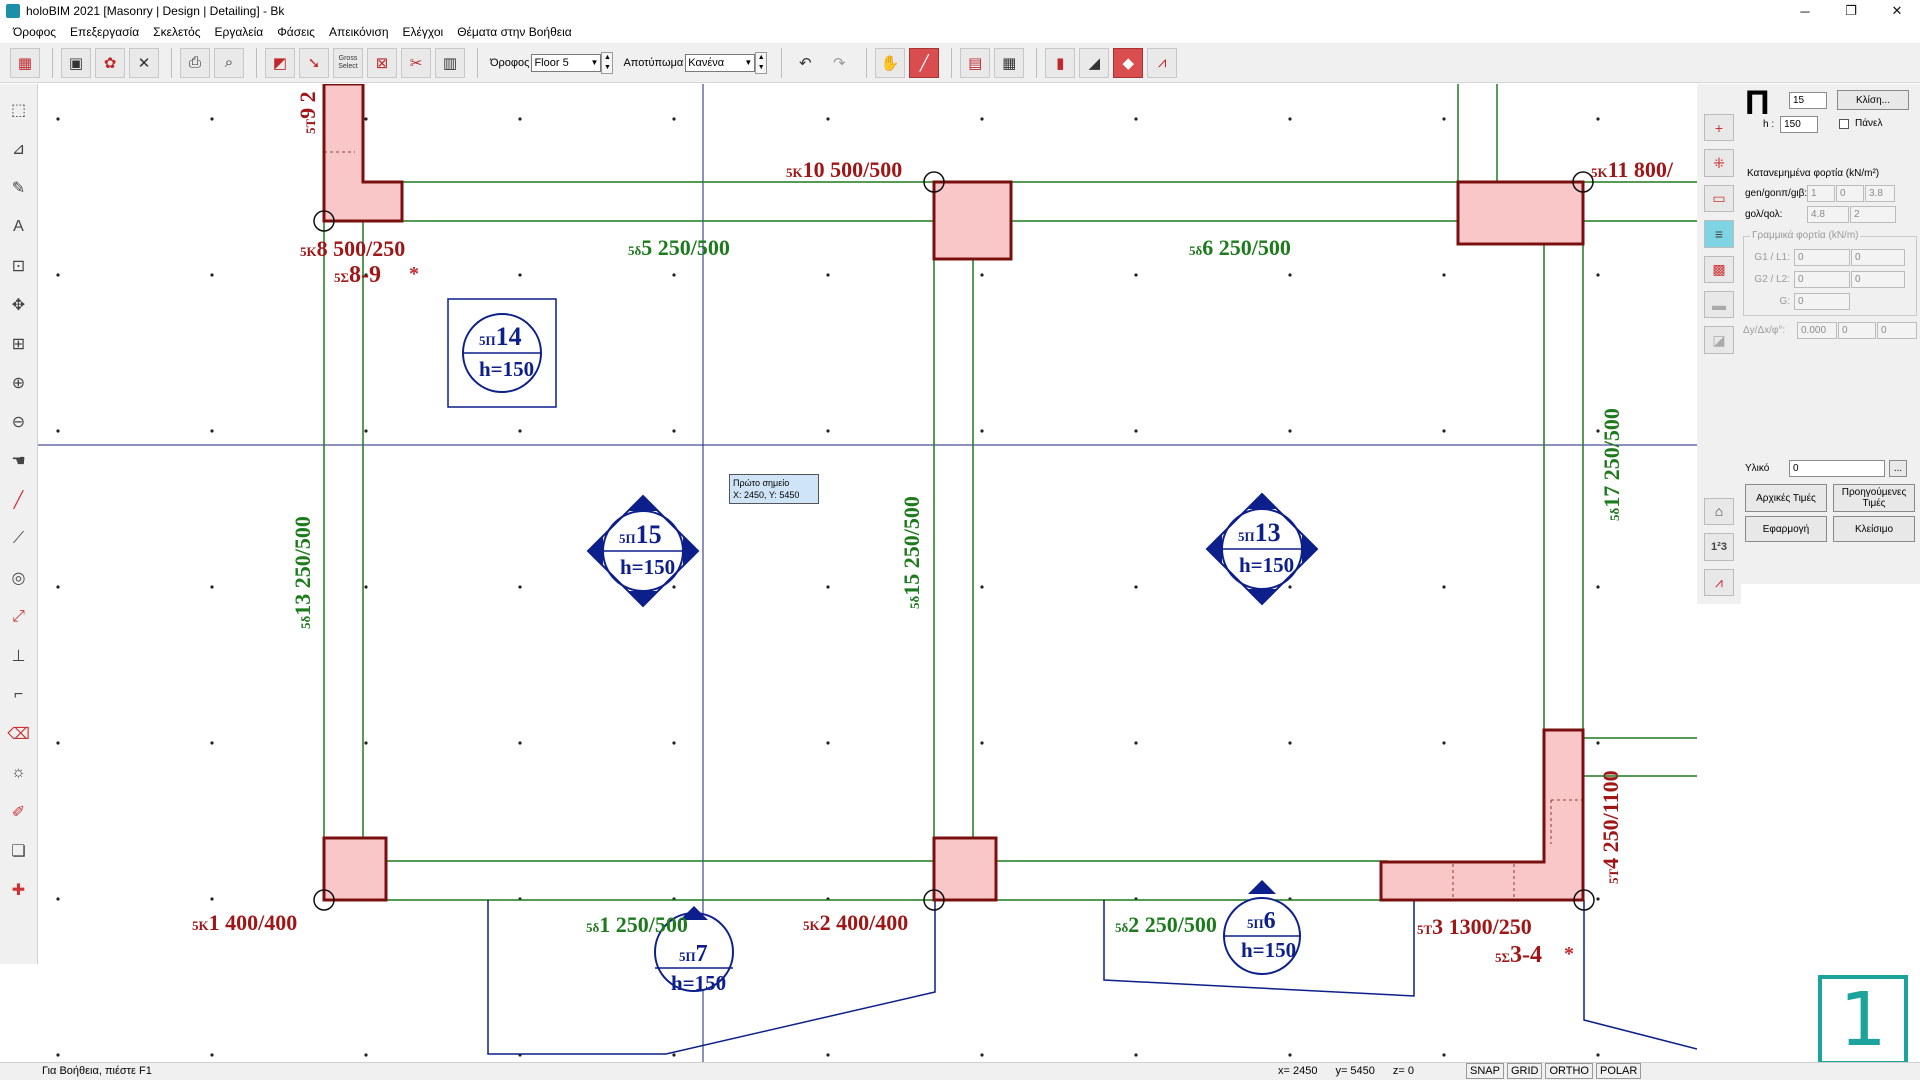 The width and height of the screenshot is (1920, 1080). What do you see at coordinates (720, 62) in the screenshot?
I see `footprint-select: Κανένα ▼` at bounding box center [720, 62].